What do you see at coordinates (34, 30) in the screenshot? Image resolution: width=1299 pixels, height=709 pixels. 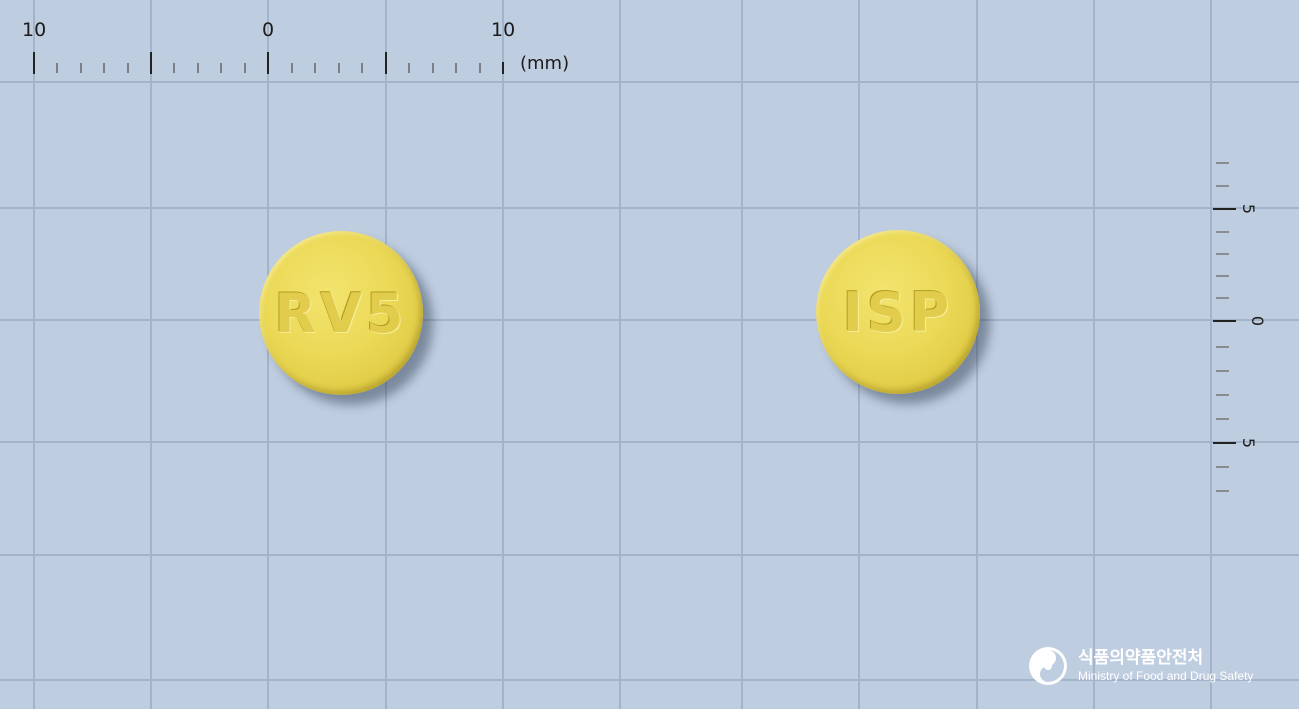 I see `ruler-label-left: 10` at bounding box center [34, 30].